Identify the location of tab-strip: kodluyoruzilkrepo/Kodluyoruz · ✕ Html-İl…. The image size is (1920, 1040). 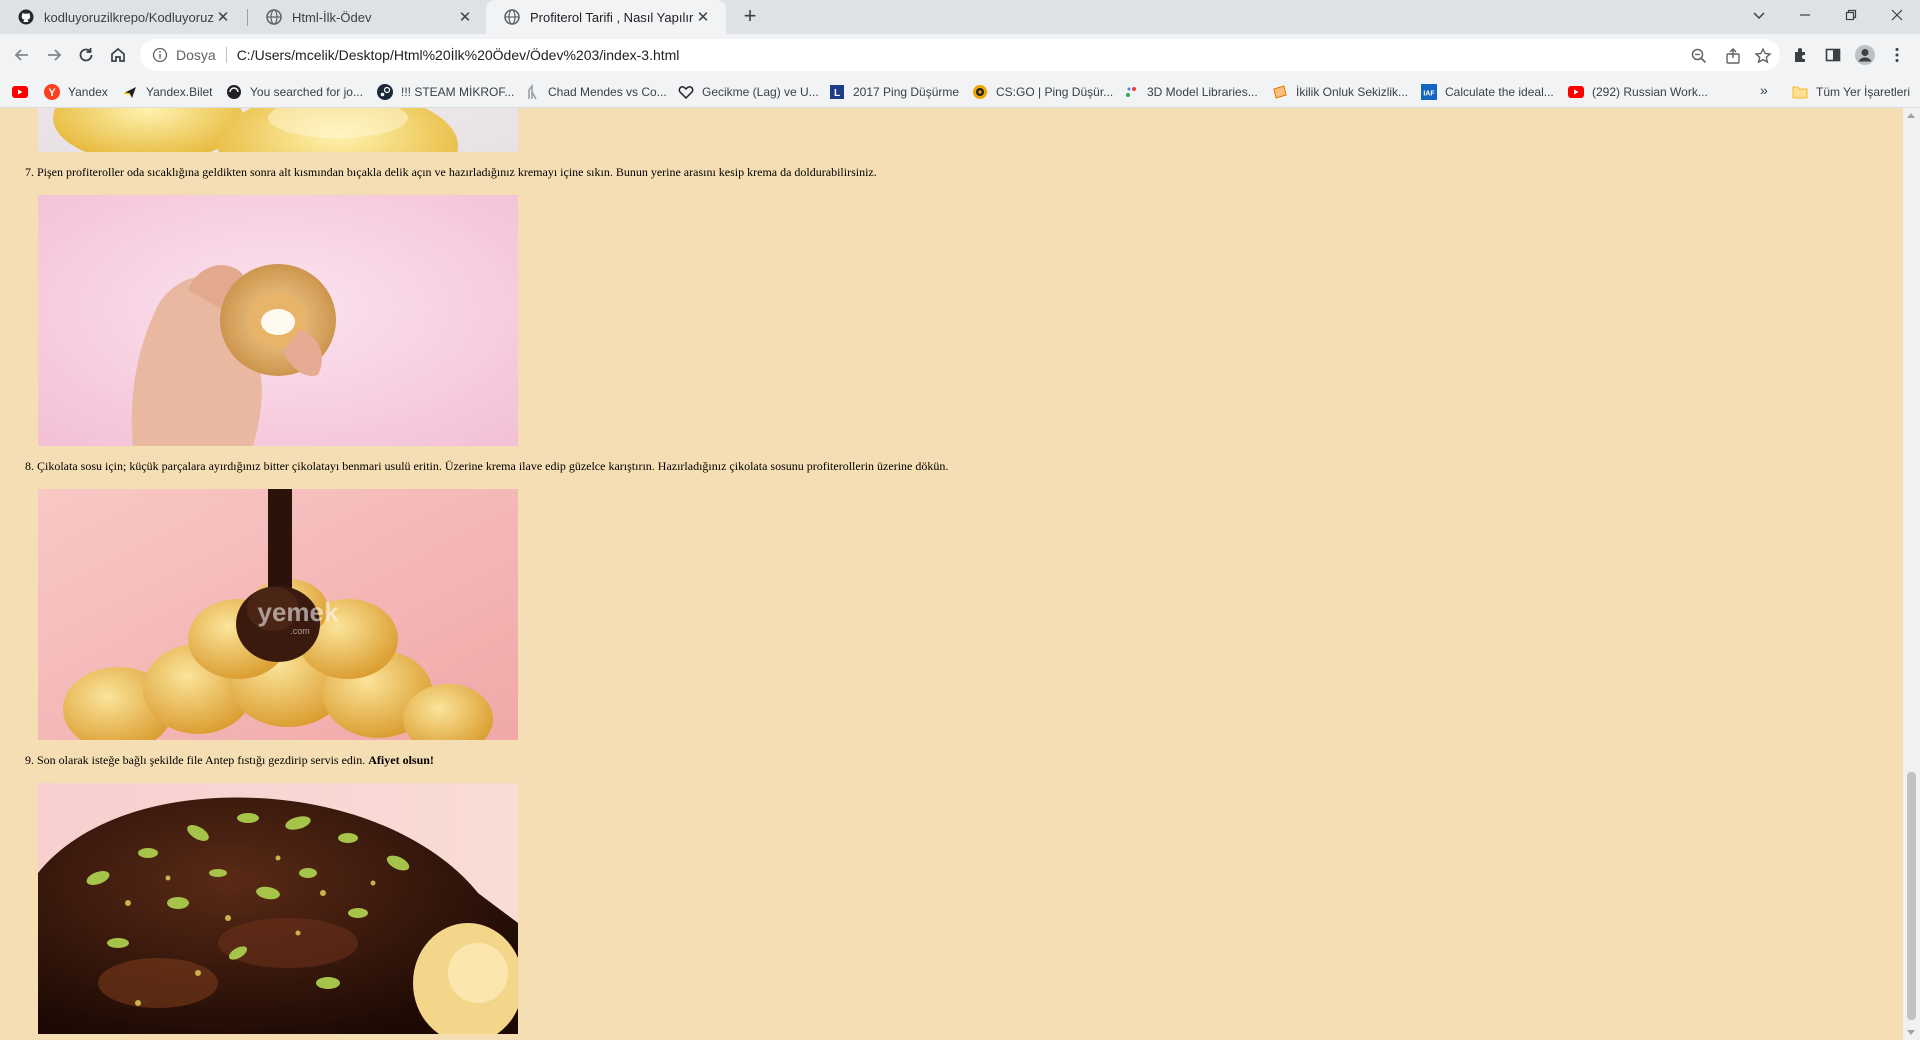
(960, 17).